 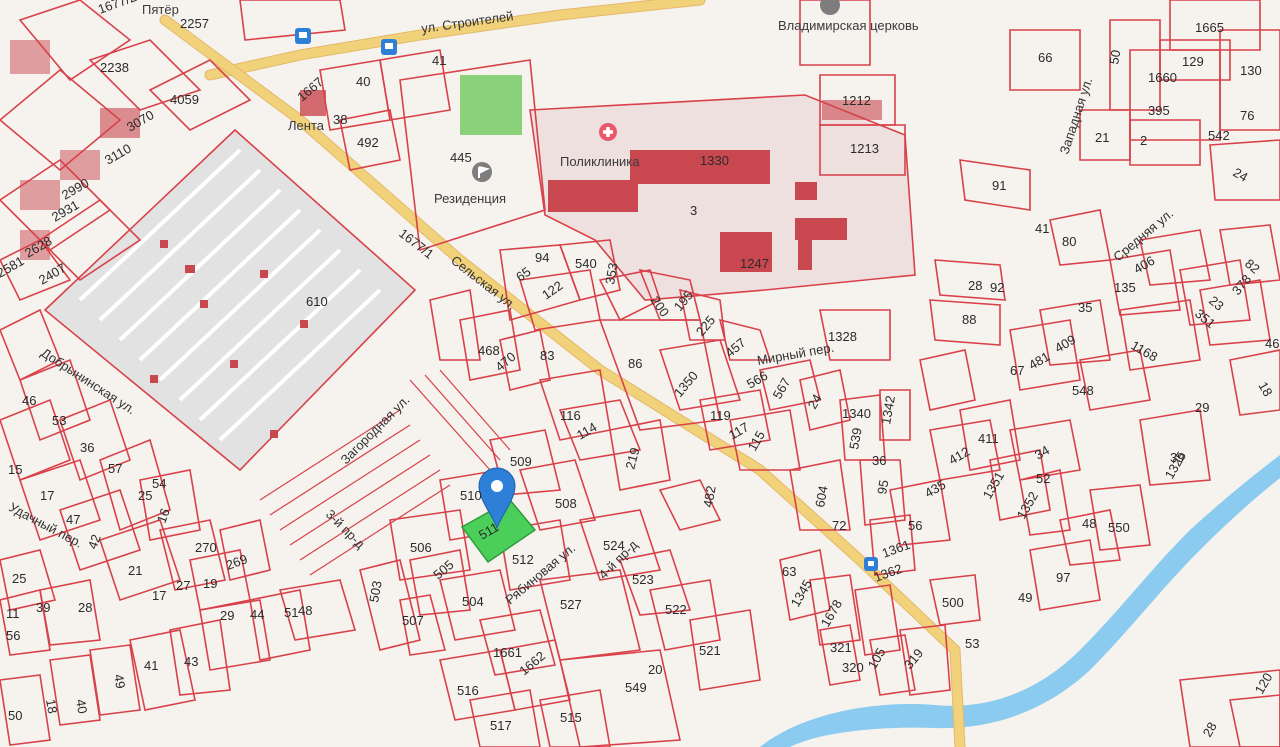 I want to click on svg-text: 1677/2, so click(x=117, y=8).